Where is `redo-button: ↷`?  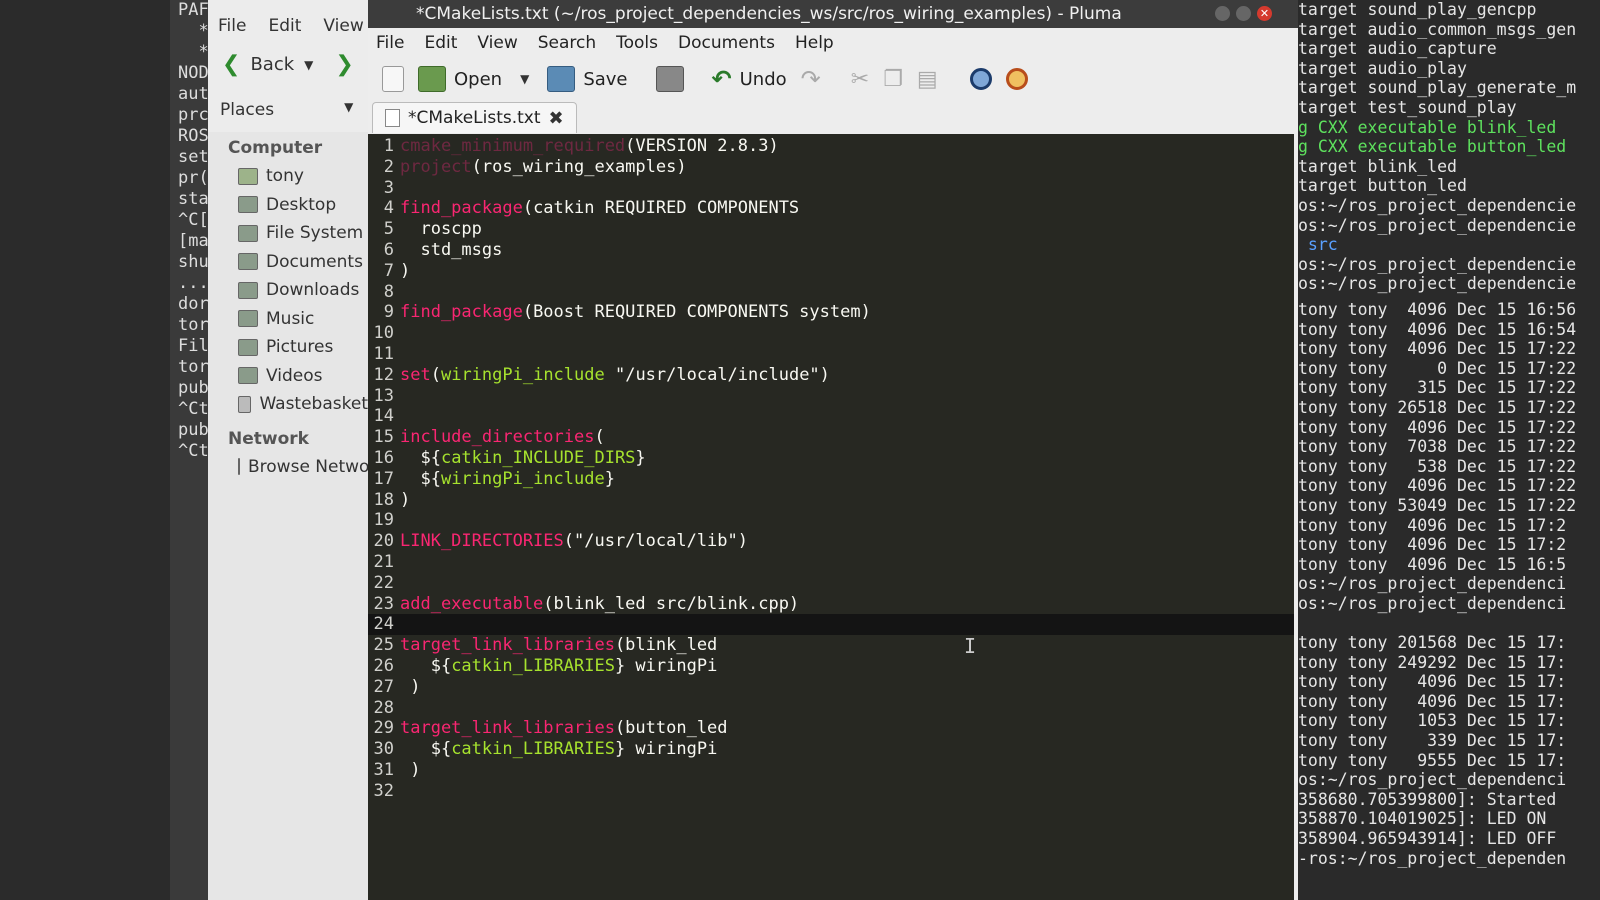 redo-button: ↷ is located at coordinates (811, 79).